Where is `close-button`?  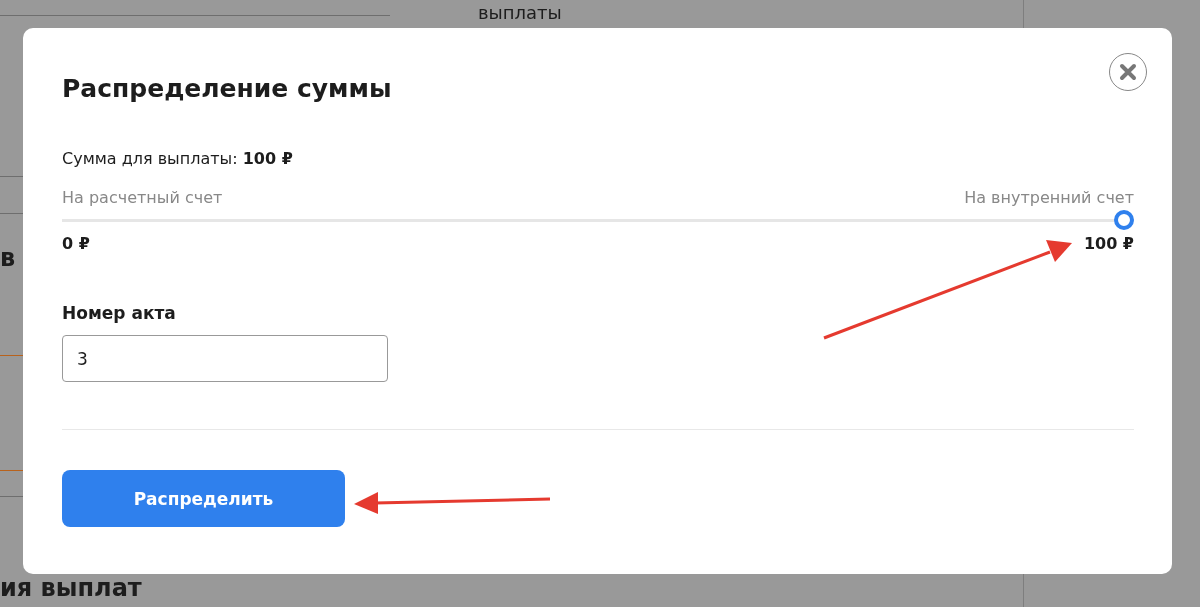
close-button is located at coordinates (1128, 72).